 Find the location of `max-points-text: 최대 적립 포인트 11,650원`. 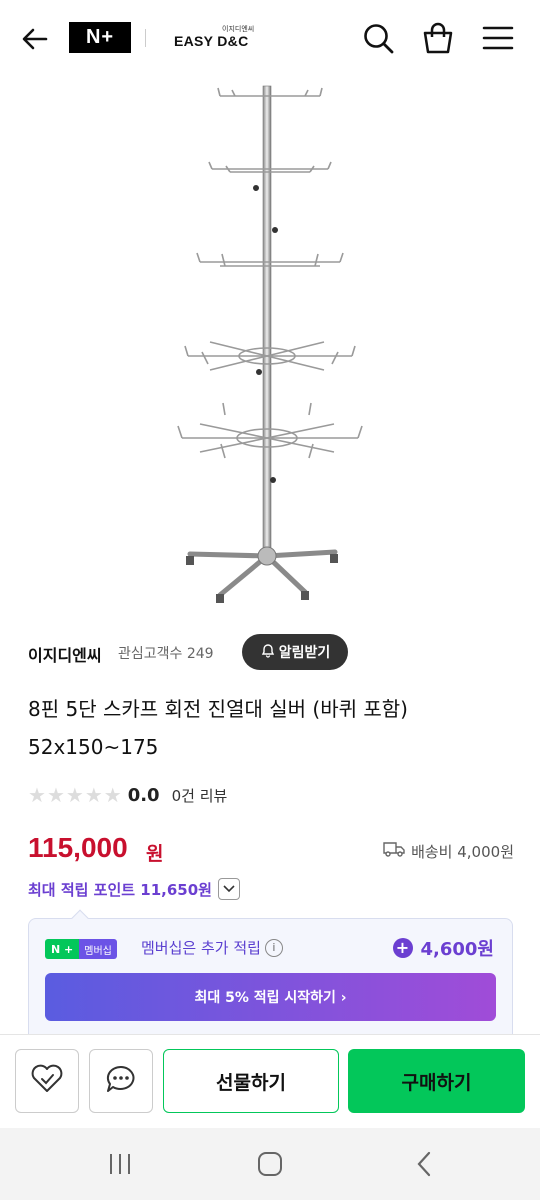

max-points-text: 최대 적립 포인트 11,650원 is located at coordinates (120, 889).